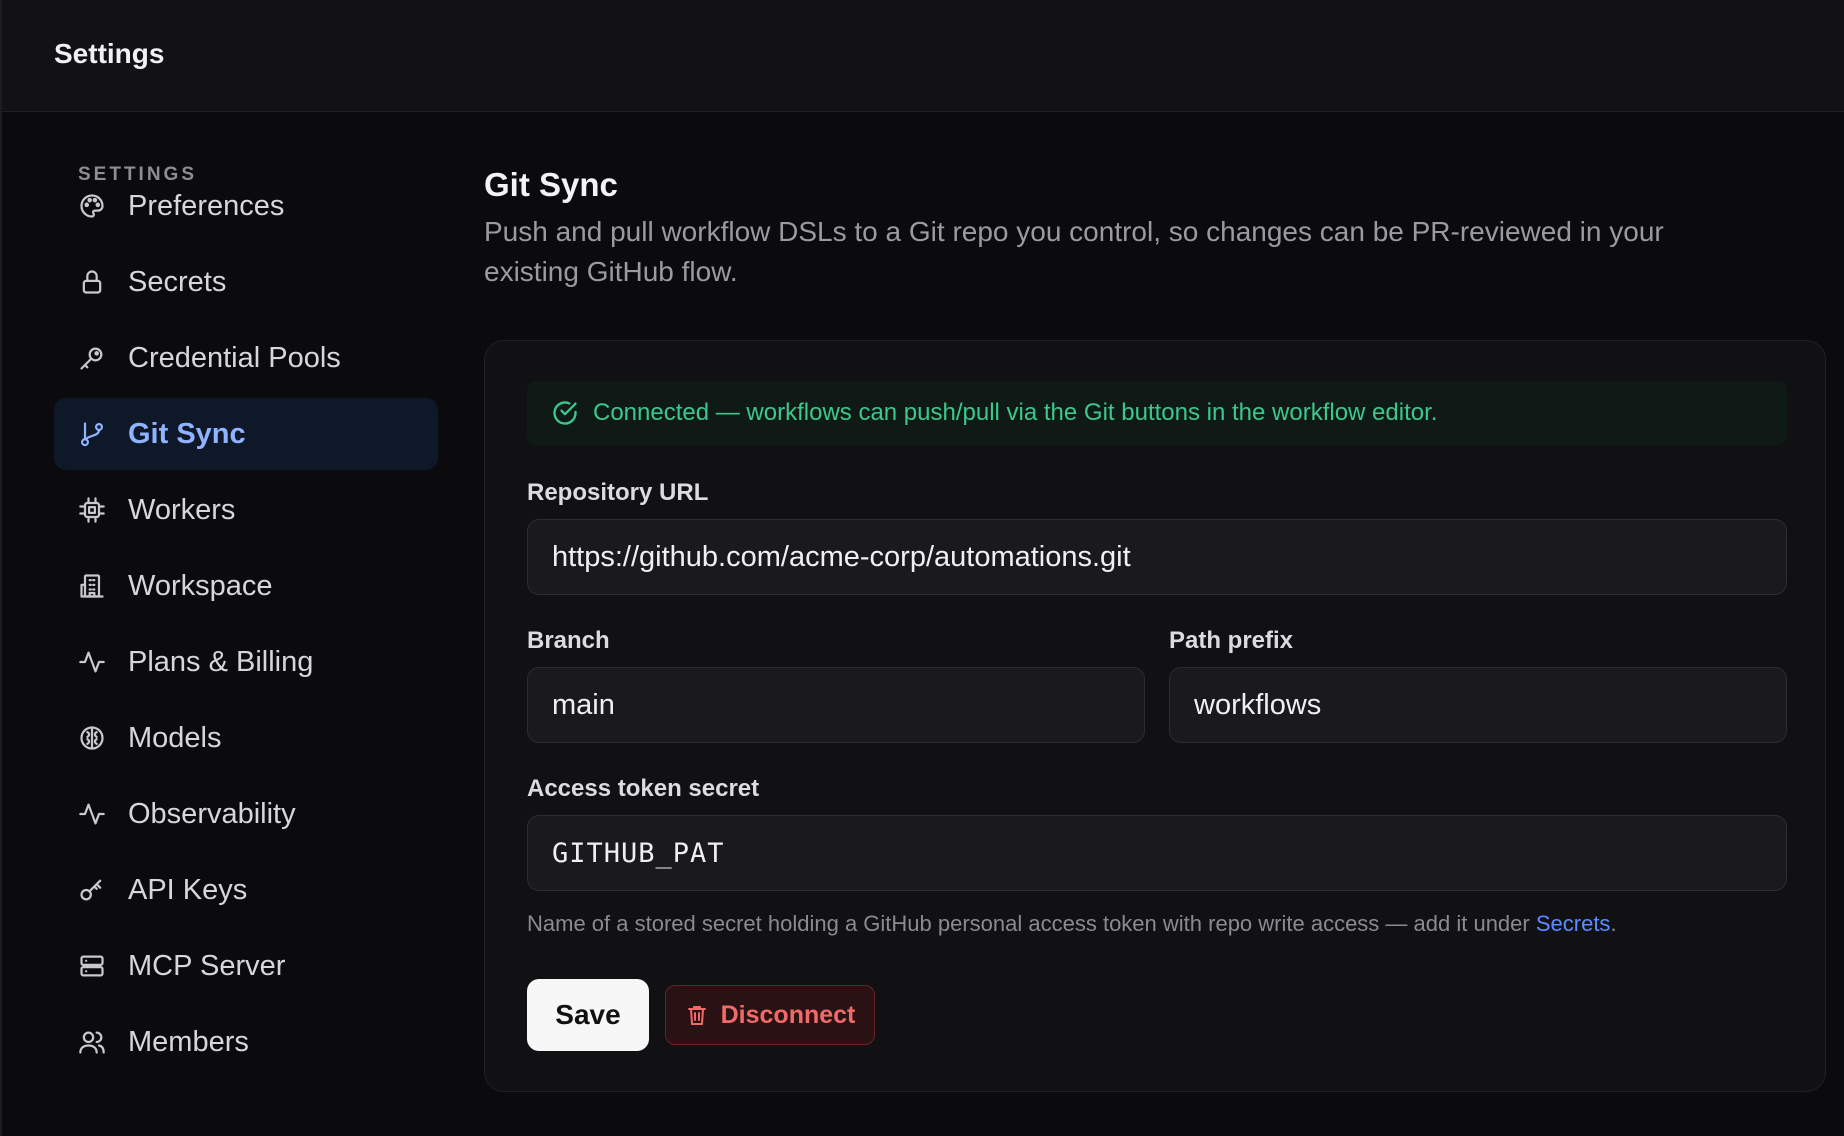 The image size is (1844, 1136). I want to click on brain-icon, so click(92, 738).